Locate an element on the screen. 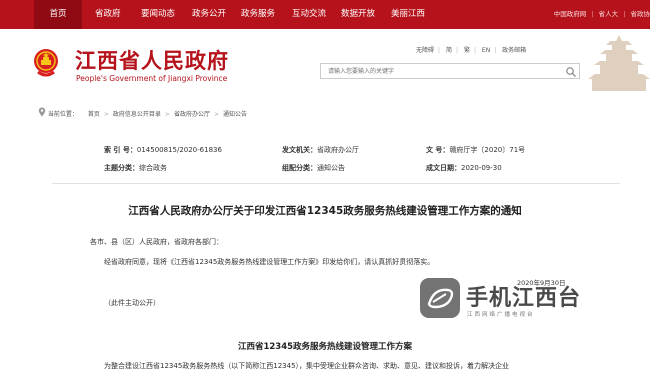 The width and height of the screenshot is (650, 375). breadcrumb: 当前位置： 首页 > 政府信息公开目录 > 省政府办公厅 > 通知公告 is located at coordinates (142, 112).